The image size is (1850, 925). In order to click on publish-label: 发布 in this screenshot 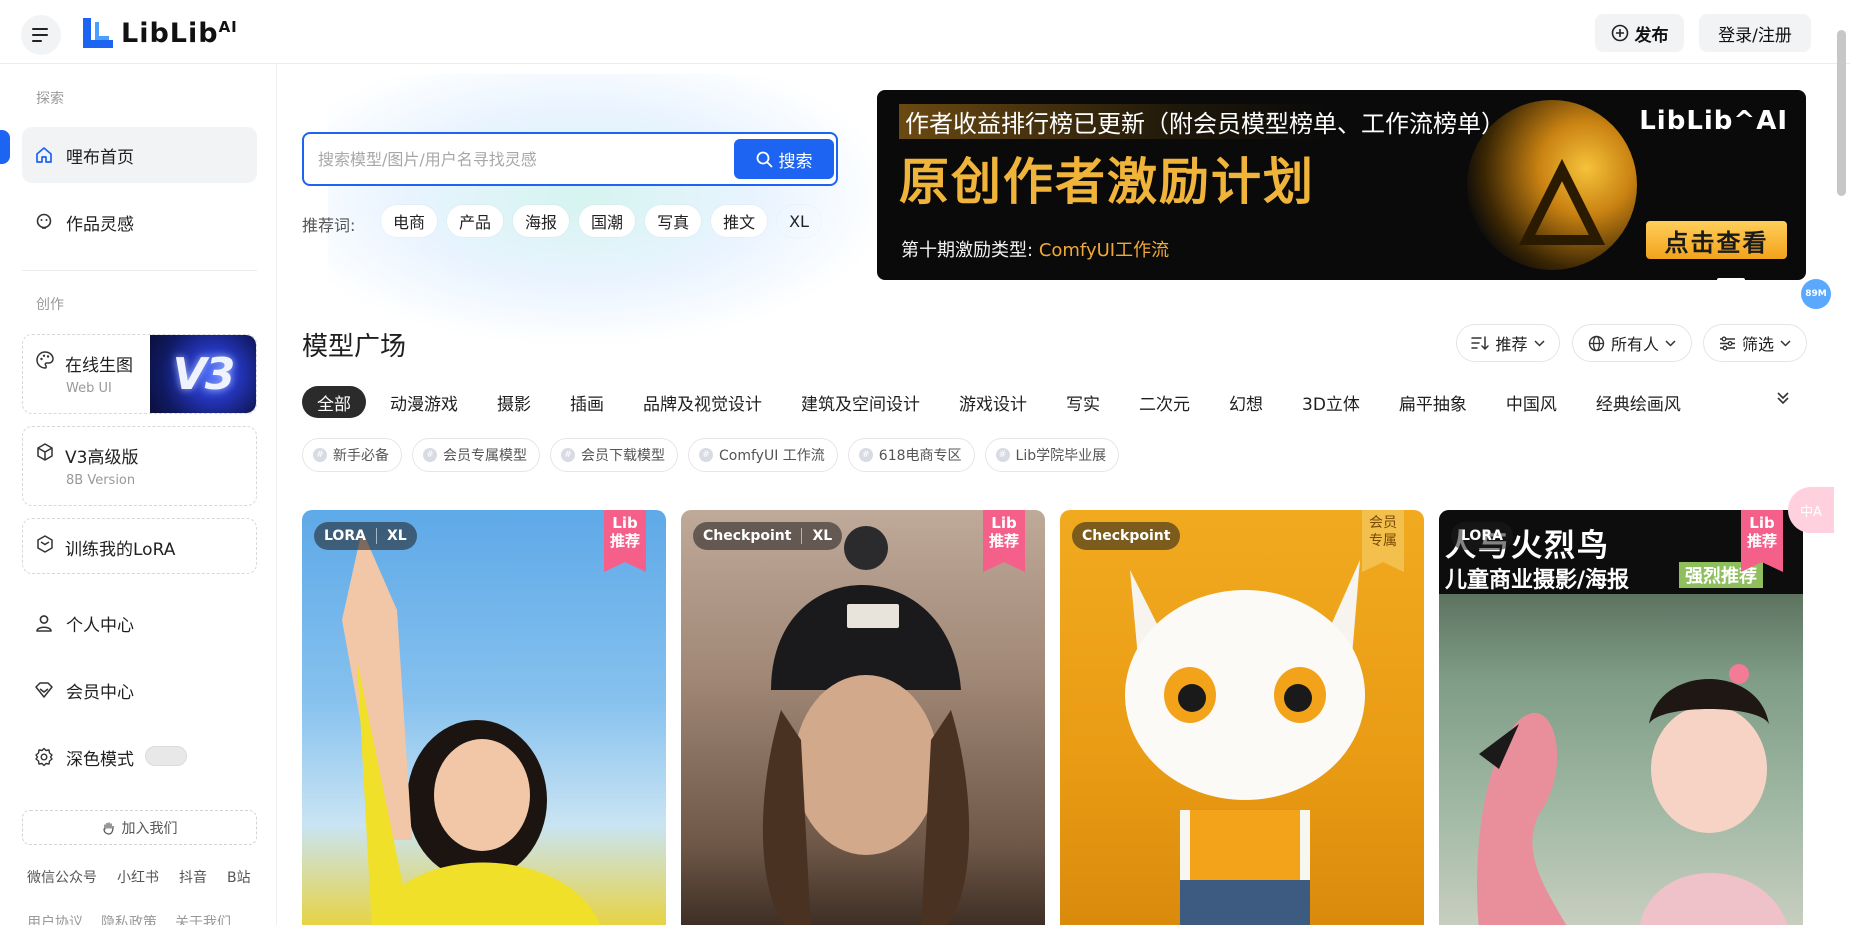, I will do `click(1651, 35)`.